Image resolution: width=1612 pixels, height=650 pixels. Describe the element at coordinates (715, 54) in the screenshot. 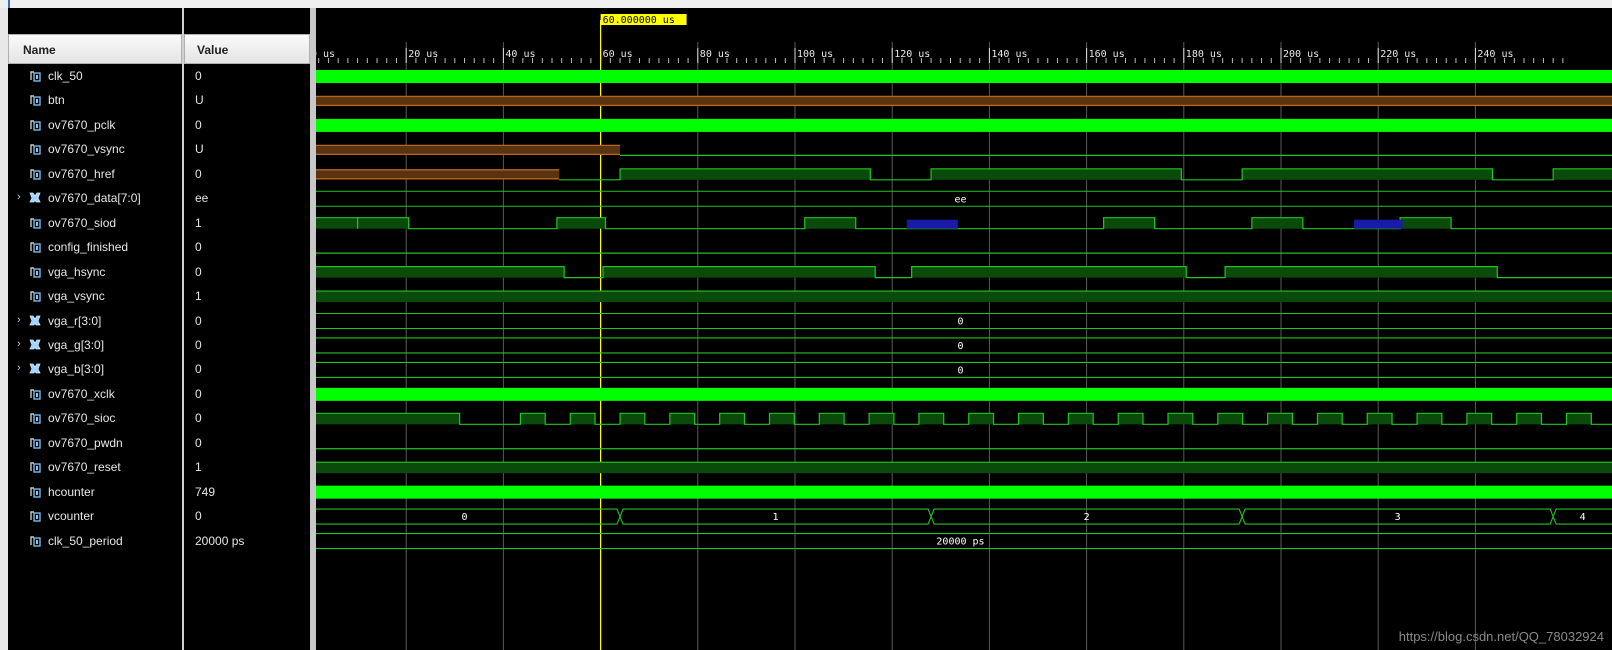

I see `tick-label: 80 us` at that location.